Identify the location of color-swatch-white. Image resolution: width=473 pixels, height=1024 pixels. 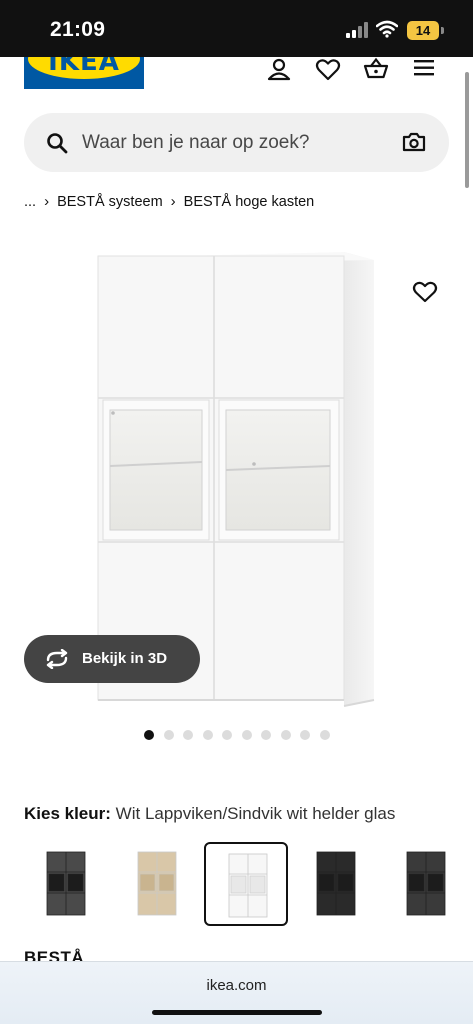
(246, 884).